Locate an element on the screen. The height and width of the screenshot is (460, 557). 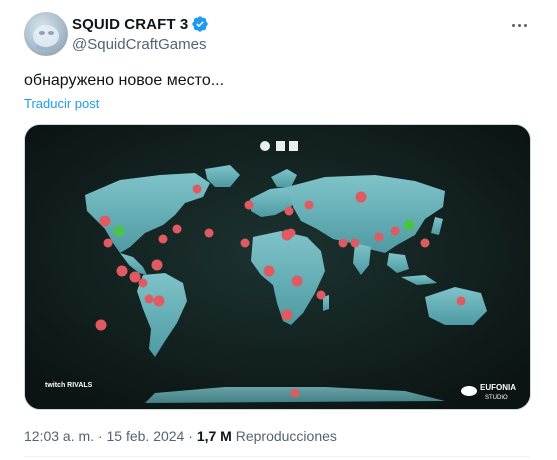
author-display-name: SQUID CRAFT 3 is located at coordinates (130, 24).